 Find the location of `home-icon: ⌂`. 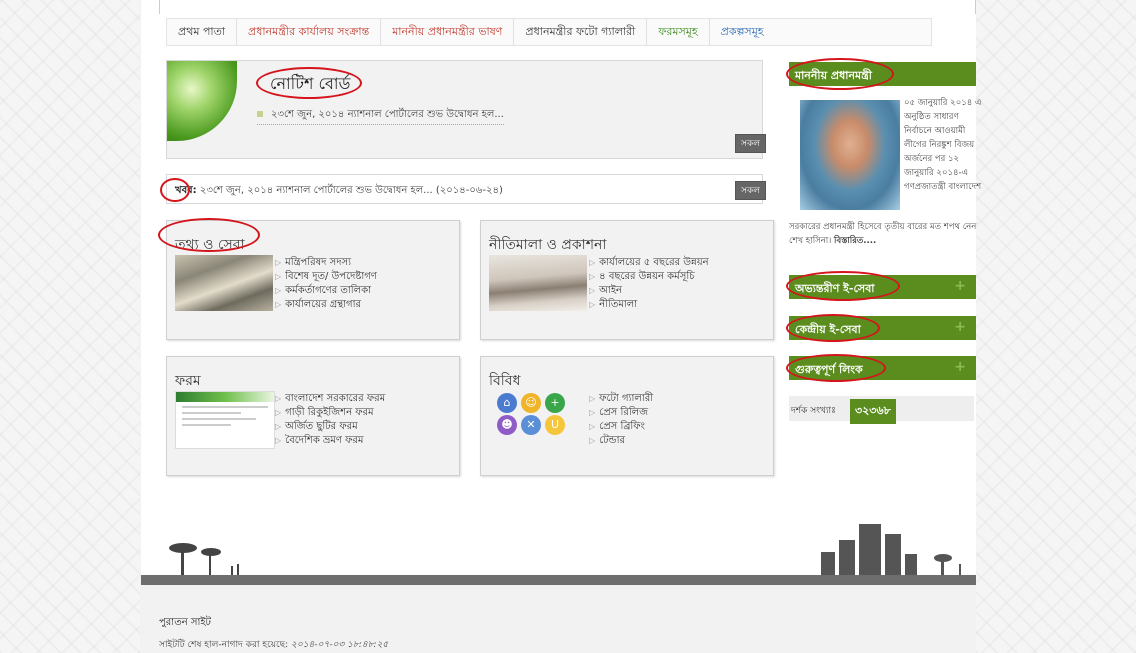

home-icon: ⌂ is located at coordinates (507, 403).